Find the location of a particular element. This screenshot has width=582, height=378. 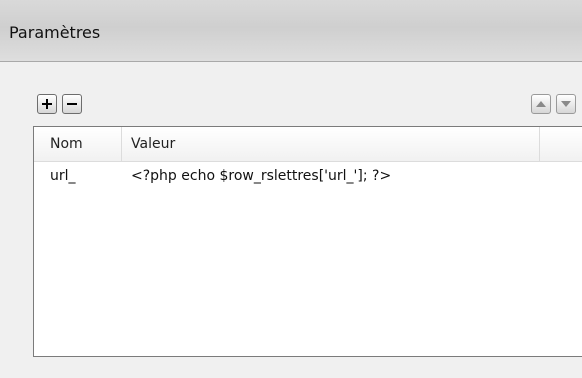

plus-icon is located at coordinates (47, 104).